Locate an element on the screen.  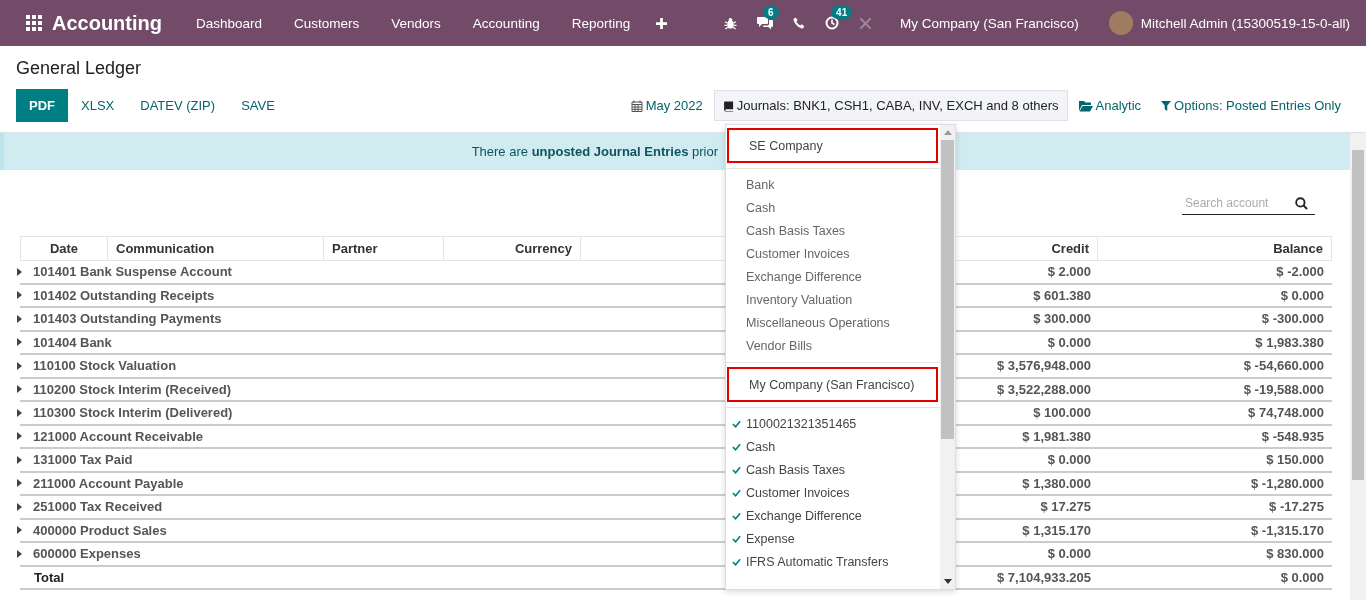
credit-cell-text: $ 7,104,933.205 is located at coordinates (1044, 577).